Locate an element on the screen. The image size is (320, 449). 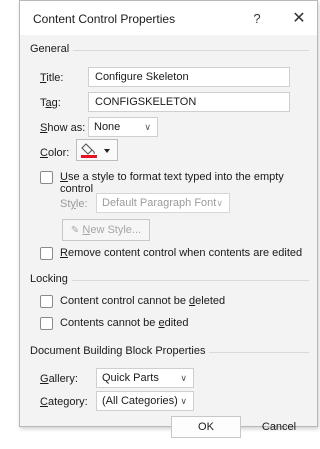
building-block-section-header: Document Building Block Properties is located at coordinates (168, 351).